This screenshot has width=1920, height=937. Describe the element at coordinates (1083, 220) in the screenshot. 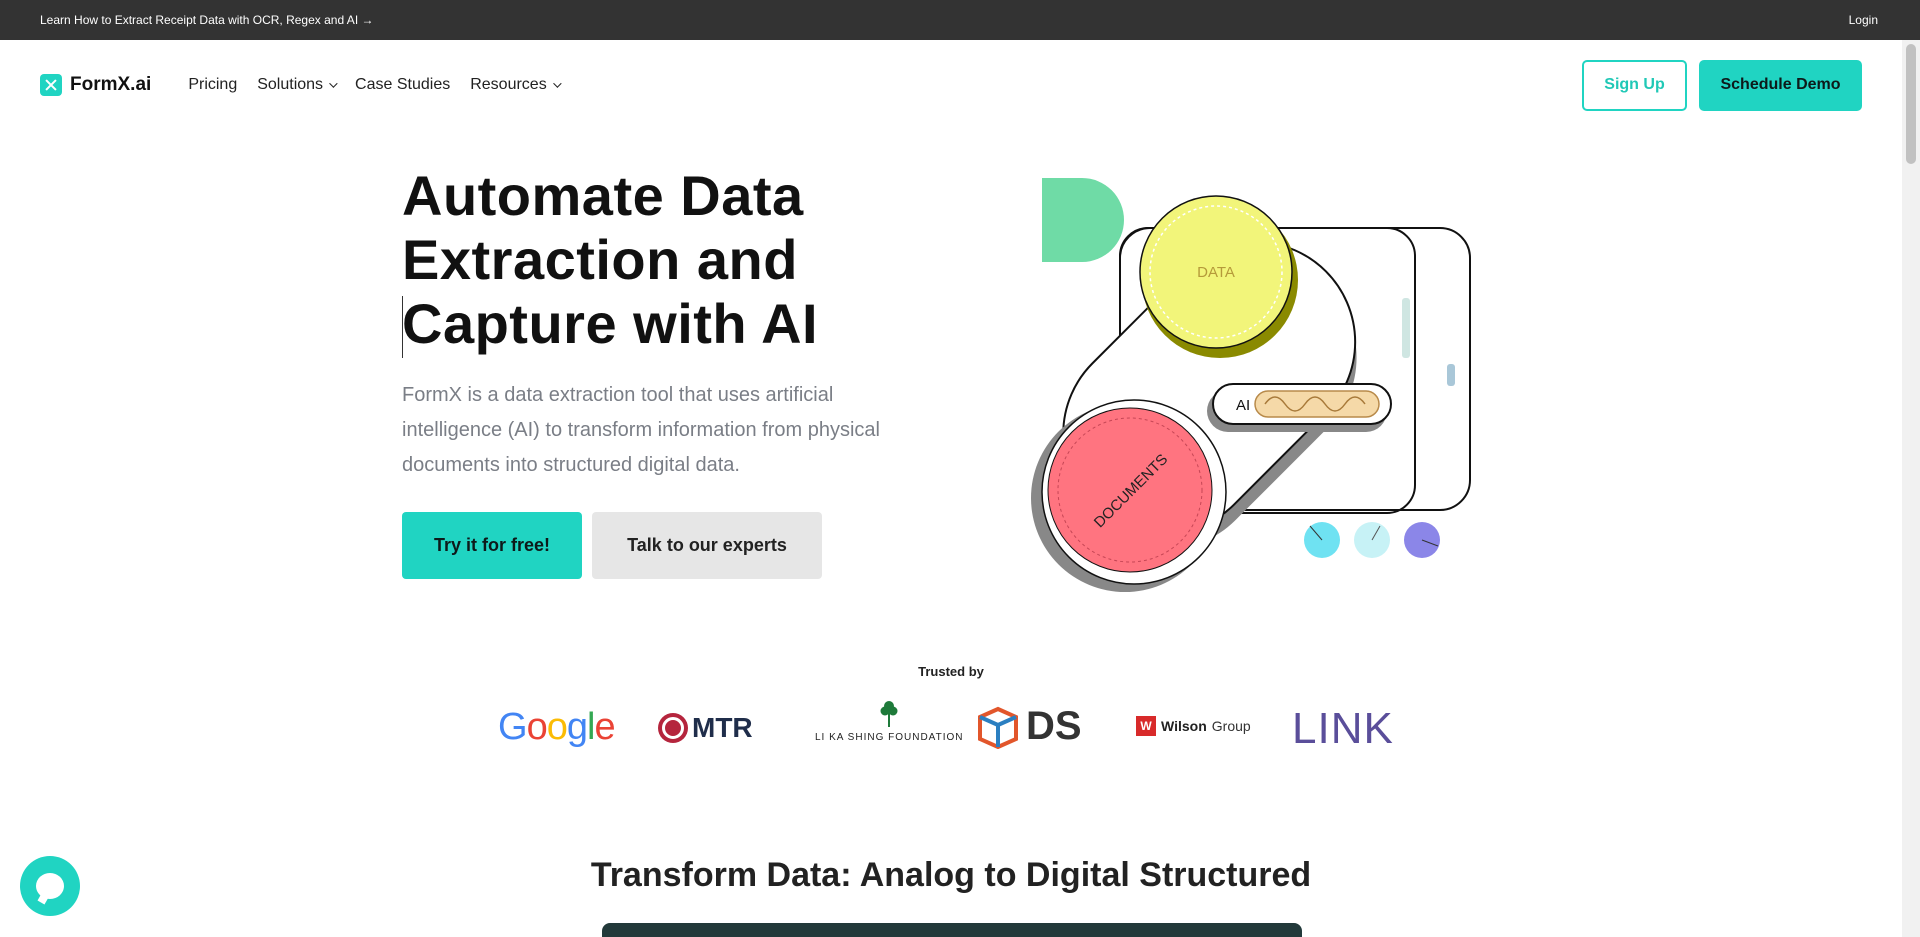

I see `green-shape` at that location.